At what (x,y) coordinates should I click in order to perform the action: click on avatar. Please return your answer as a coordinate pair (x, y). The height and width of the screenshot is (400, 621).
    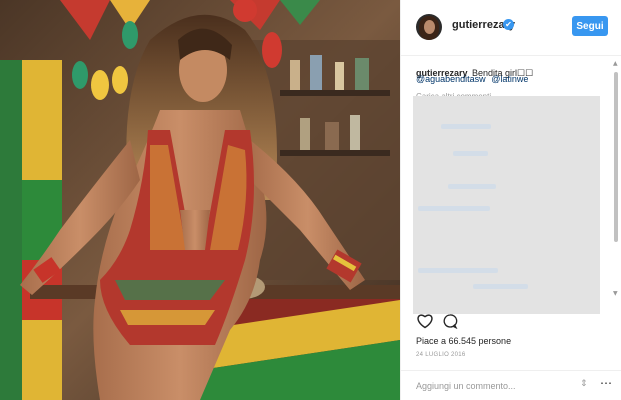
    Looking at the image, I should click on (429, 27).